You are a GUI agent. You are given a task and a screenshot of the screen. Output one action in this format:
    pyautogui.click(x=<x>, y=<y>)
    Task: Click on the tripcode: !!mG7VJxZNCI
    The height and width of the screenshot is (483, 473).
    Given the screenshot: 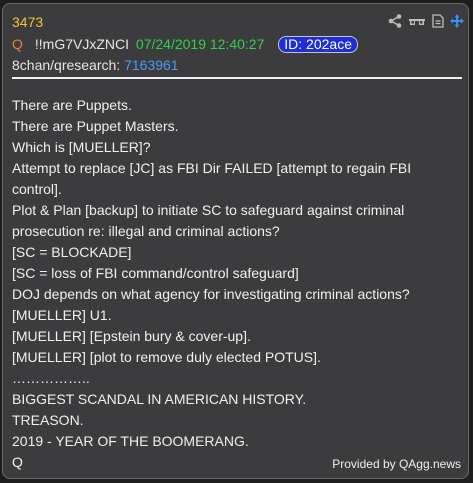 What is the action you would take?
    pyautogui.click(x=82, y=44)
    